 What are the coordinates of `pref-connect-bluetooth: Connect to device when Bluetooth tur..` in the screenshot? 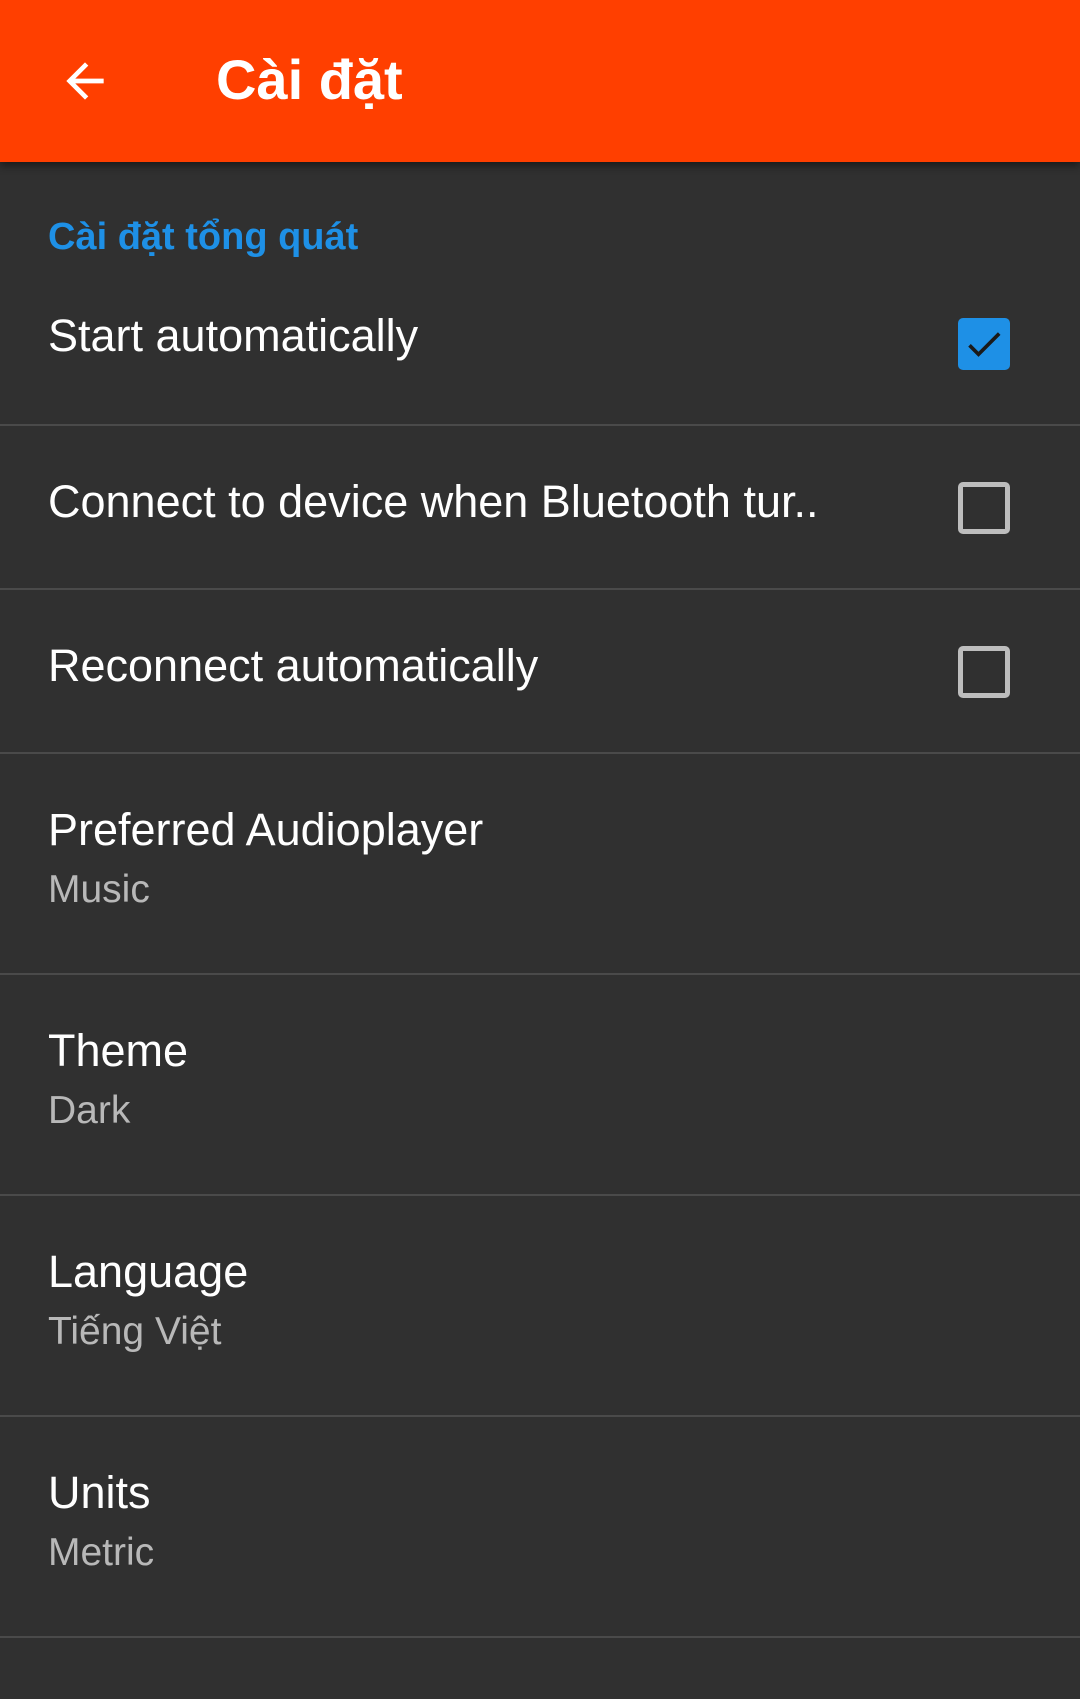 It's located at (540, 508).